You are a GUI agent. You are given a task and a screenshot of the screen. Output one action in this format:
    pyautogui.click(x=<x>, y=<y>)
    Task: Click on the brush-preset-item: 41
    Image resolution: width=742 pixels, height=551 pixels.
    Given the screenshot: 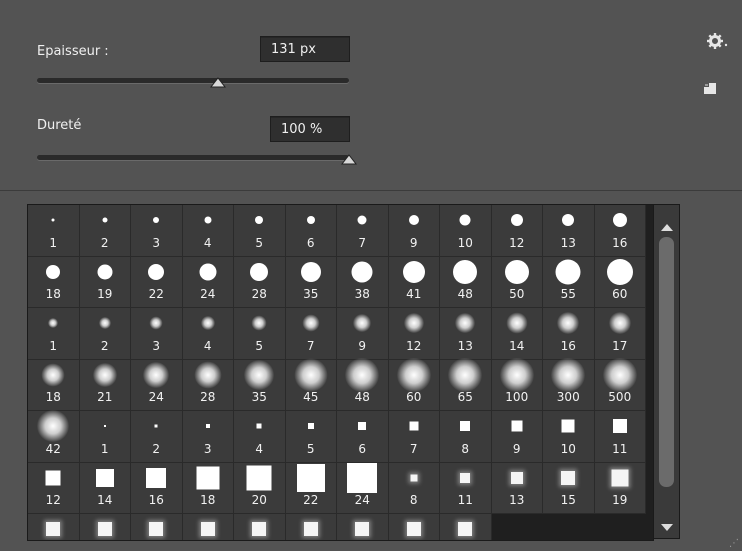 What is the action you would take?
    pyautogui.click(x=414, y=282)
    